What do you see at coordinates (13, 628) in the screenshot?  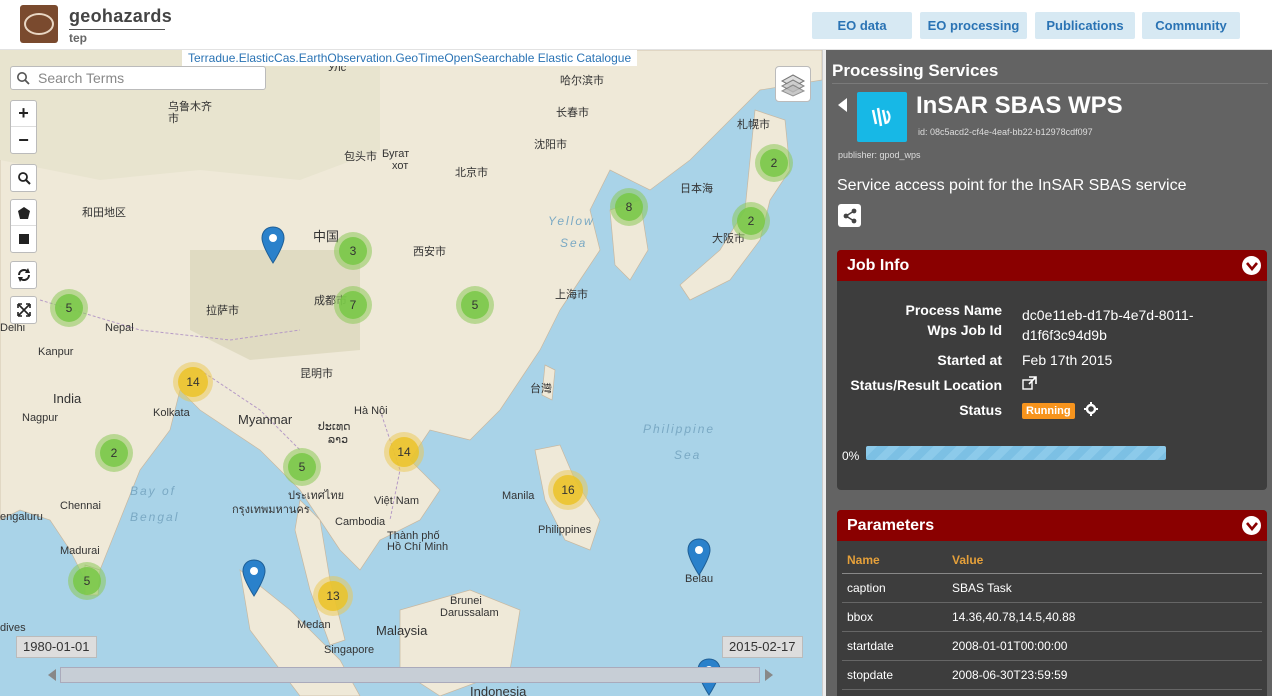 I see `map-place-label: dives` at bounding box center [13, 628].